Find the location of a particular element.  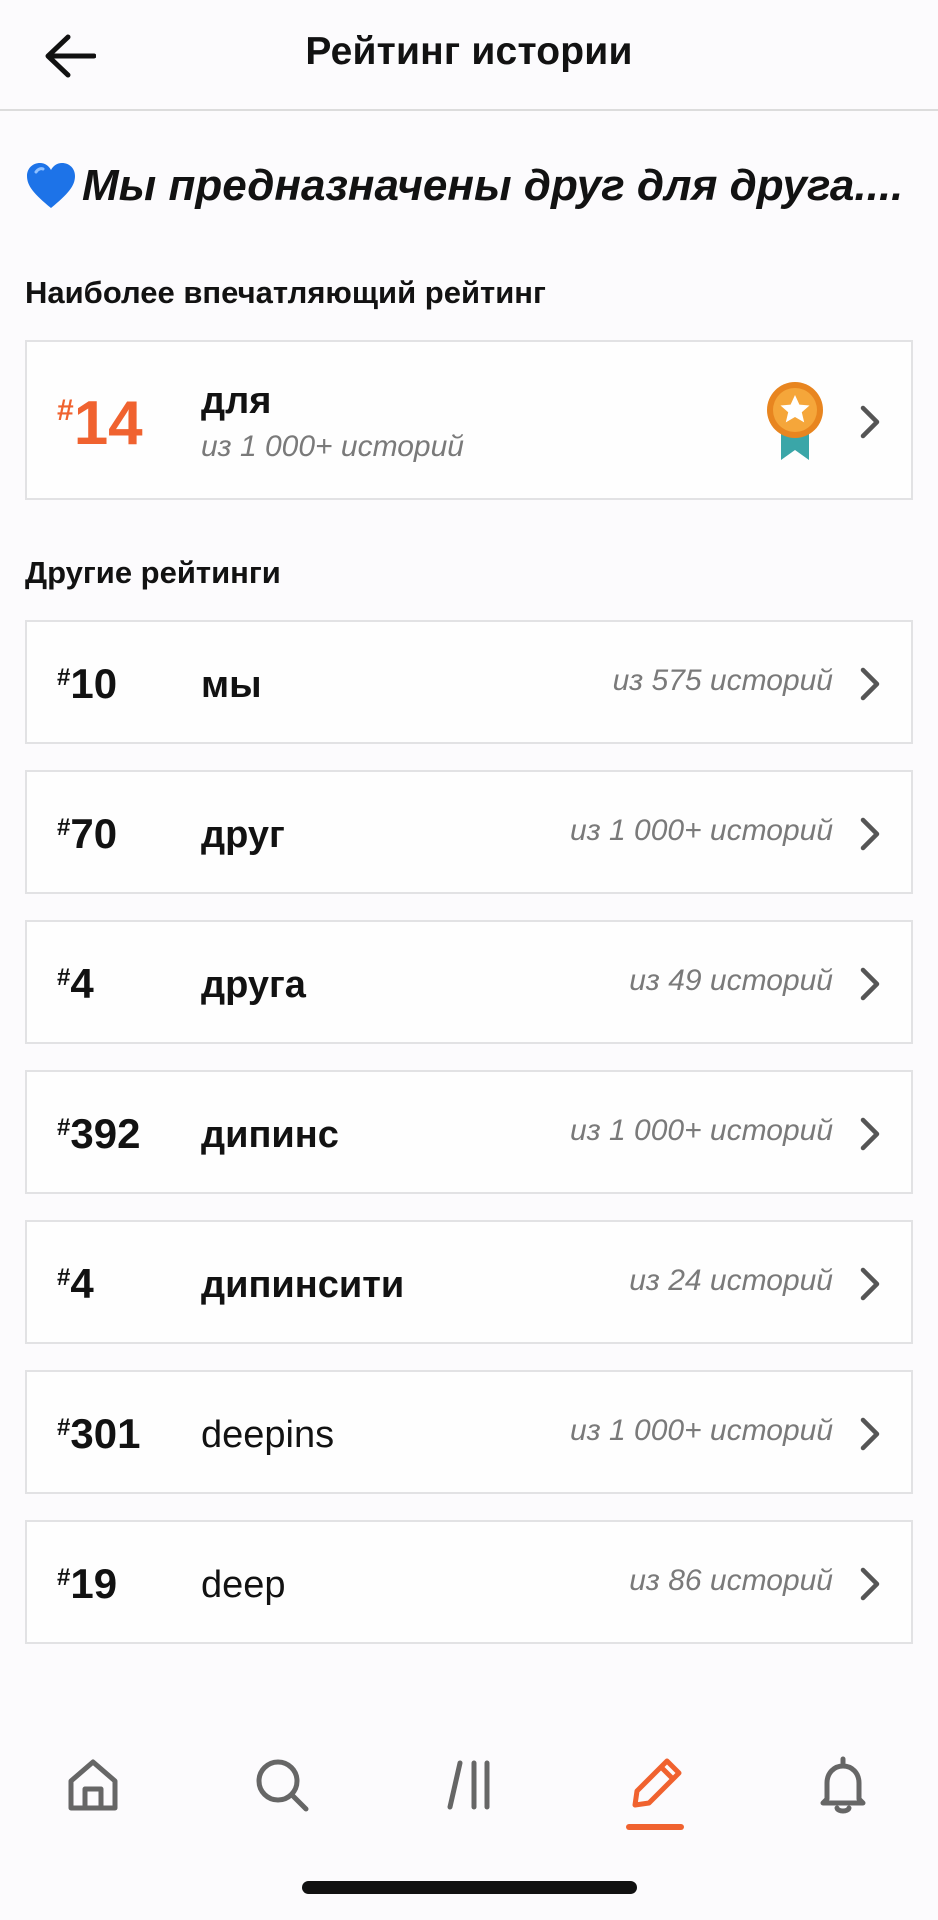

story-count: из 575 историй is located at coordinates (722, 680).